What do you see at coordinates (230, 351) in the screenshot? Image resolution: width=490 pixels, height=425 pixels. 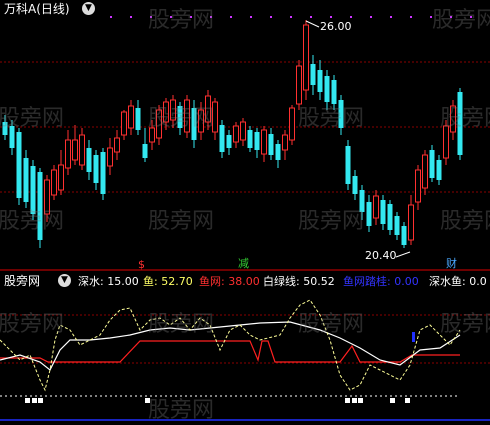 I see `fishnet-line` at bounding box center [230, 351].